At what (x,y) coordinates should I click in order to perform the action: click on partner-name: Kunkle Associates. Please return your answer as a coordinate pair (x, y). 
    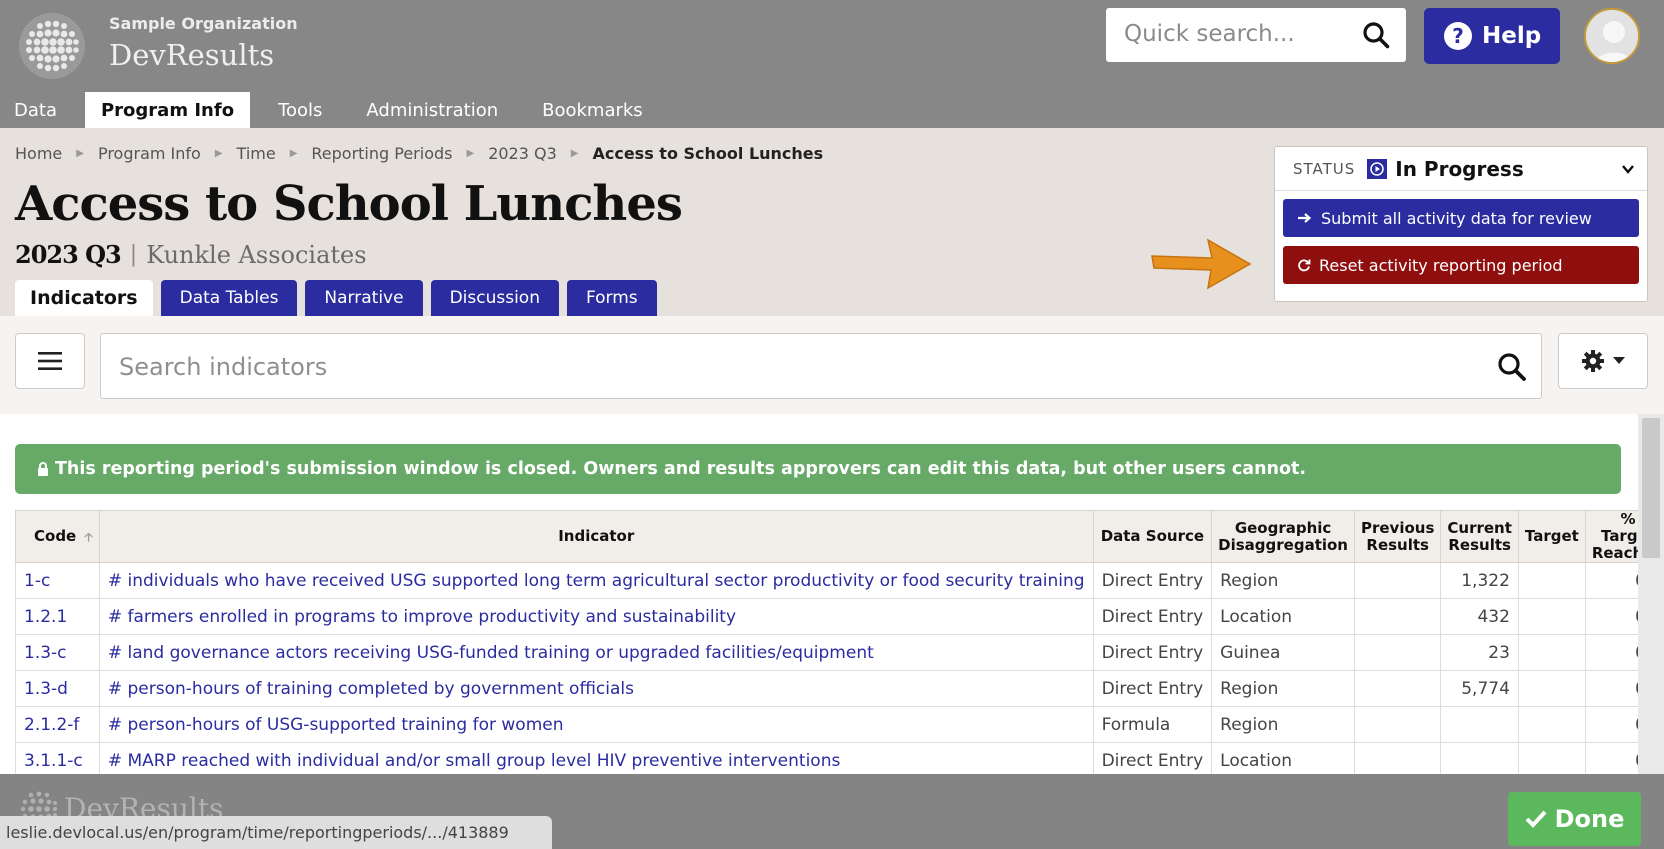
    Looking at the image, I should click on (256, 254).